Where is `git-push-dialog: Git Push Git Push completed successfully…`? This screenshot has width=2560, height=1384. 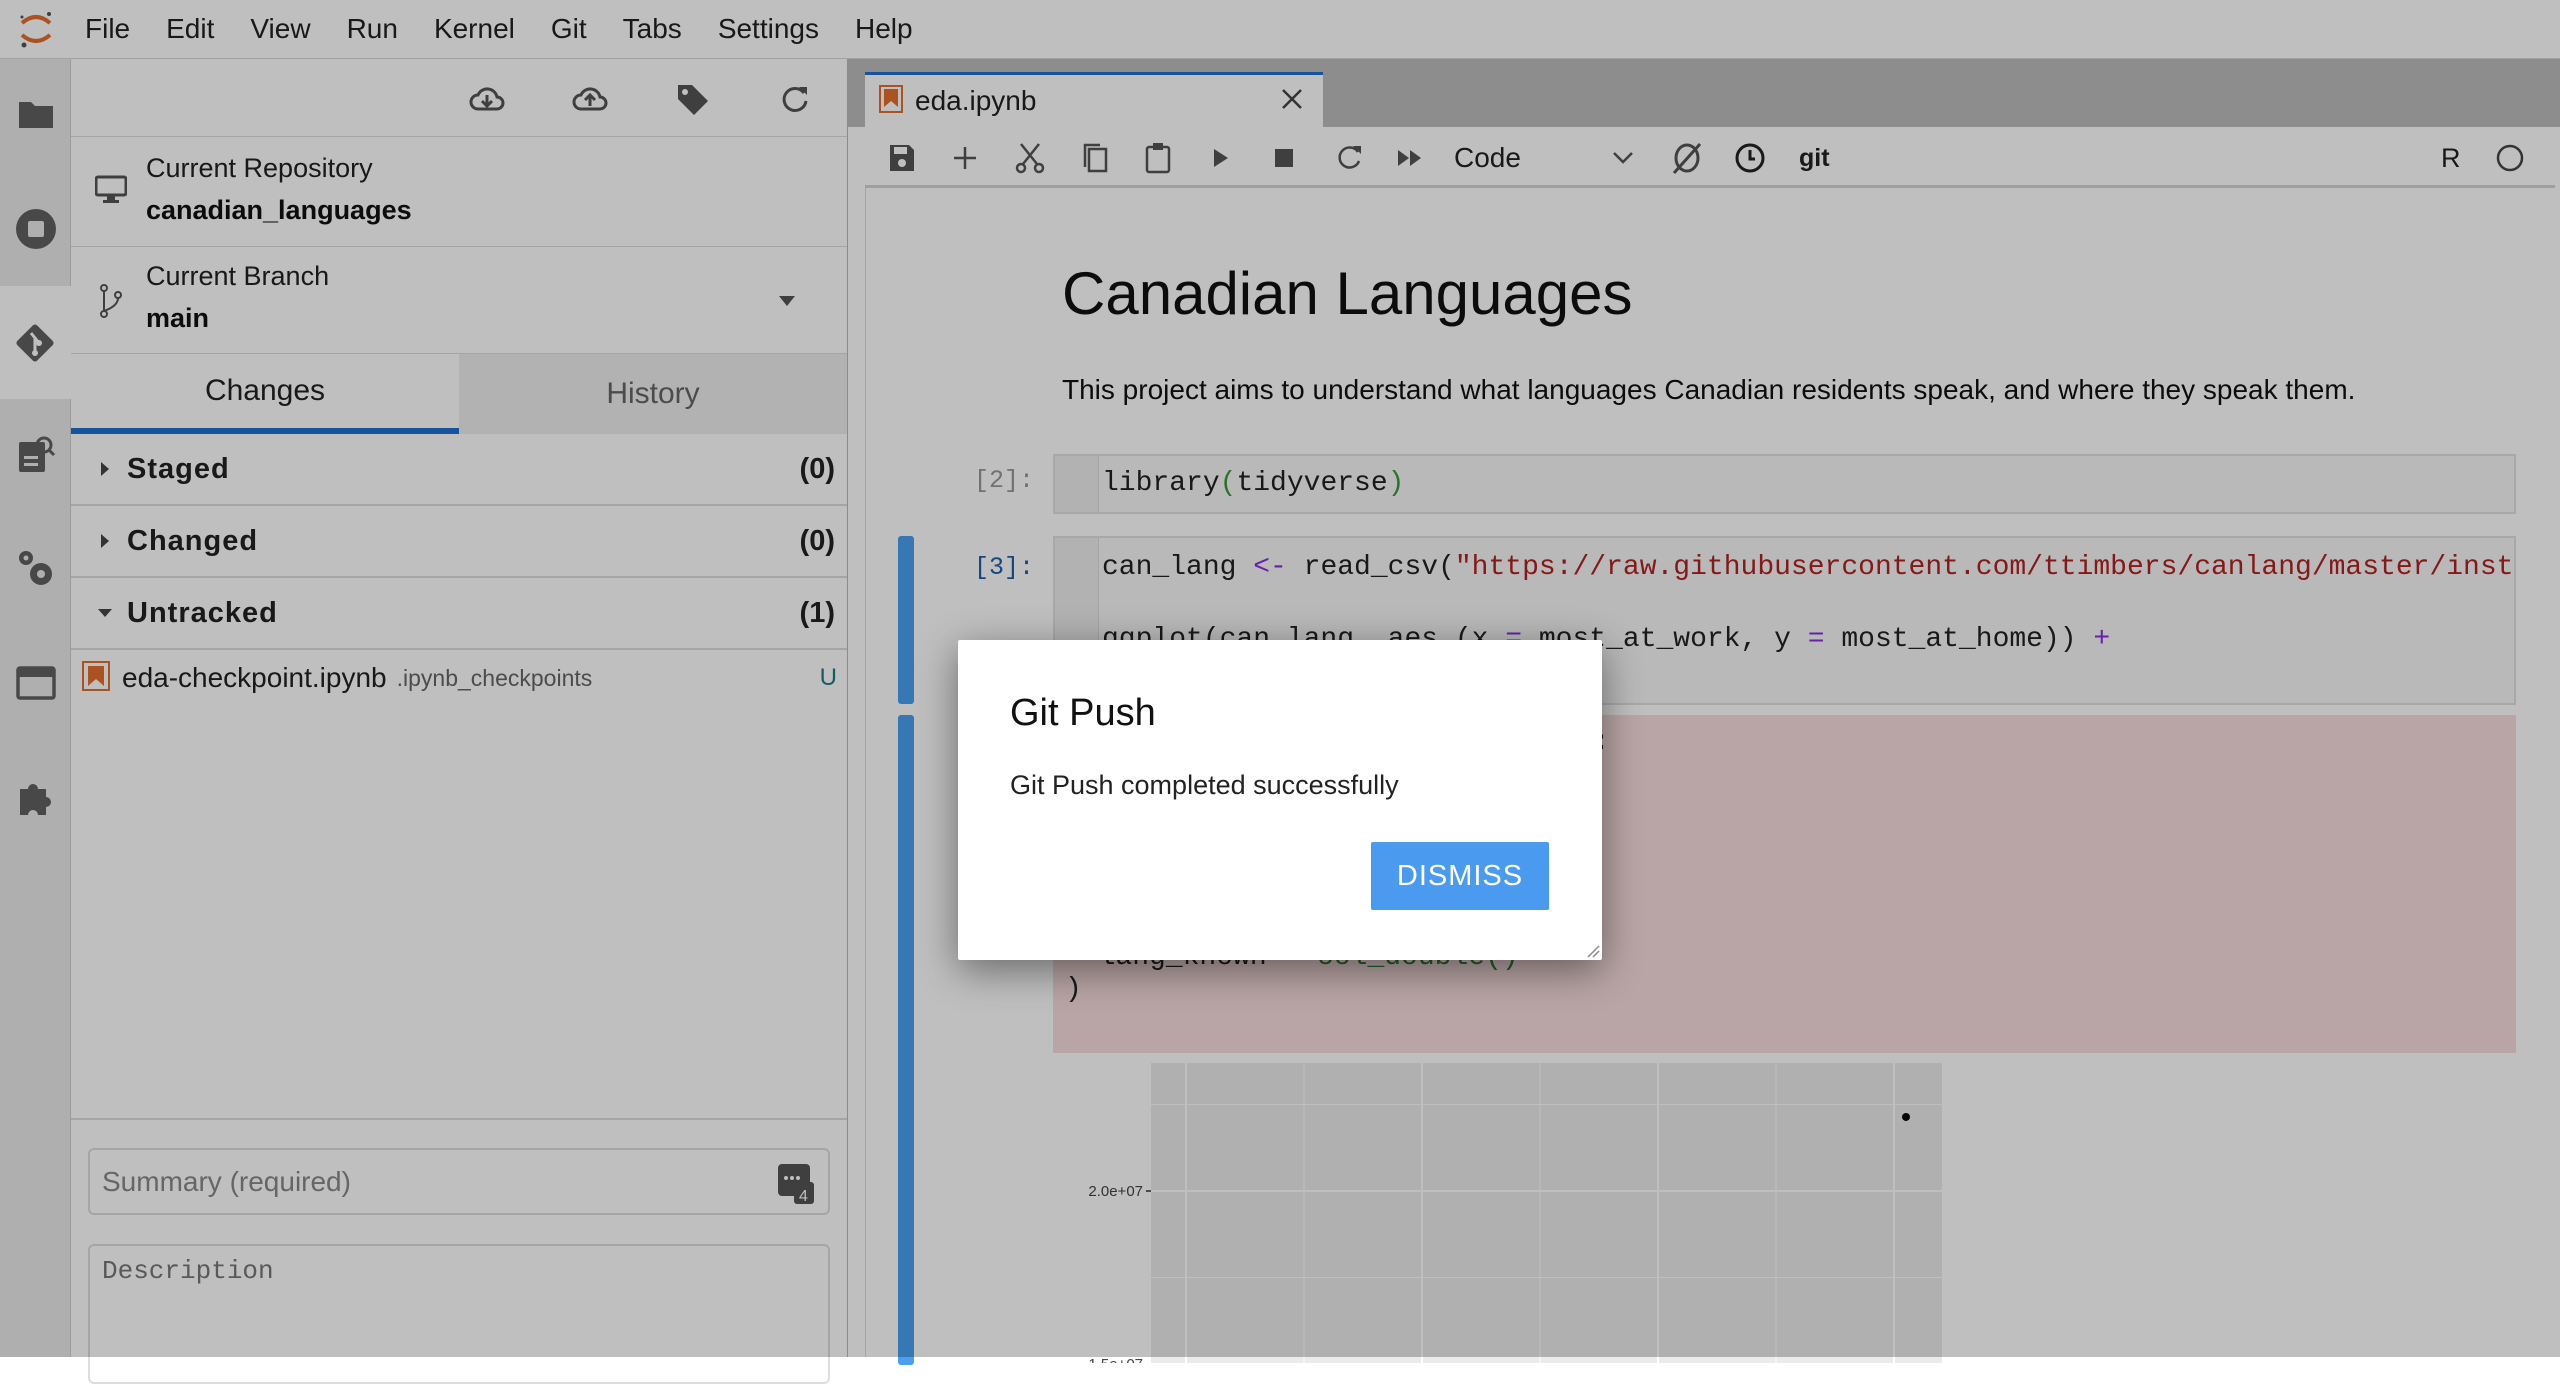 git-push-dialog: Git Push Git Push completed successfully… is located at coordinates (1280, 800).